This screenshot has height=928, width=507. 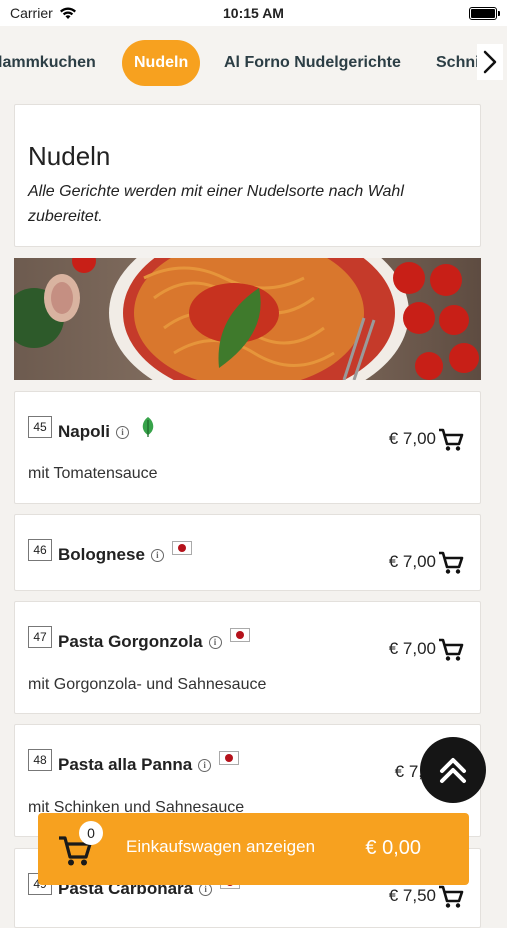 What do you see at coordinates (161, 63) in the screenshot?
I see `tab-nudeln: Nudeln` at bounding box center [161, 63].